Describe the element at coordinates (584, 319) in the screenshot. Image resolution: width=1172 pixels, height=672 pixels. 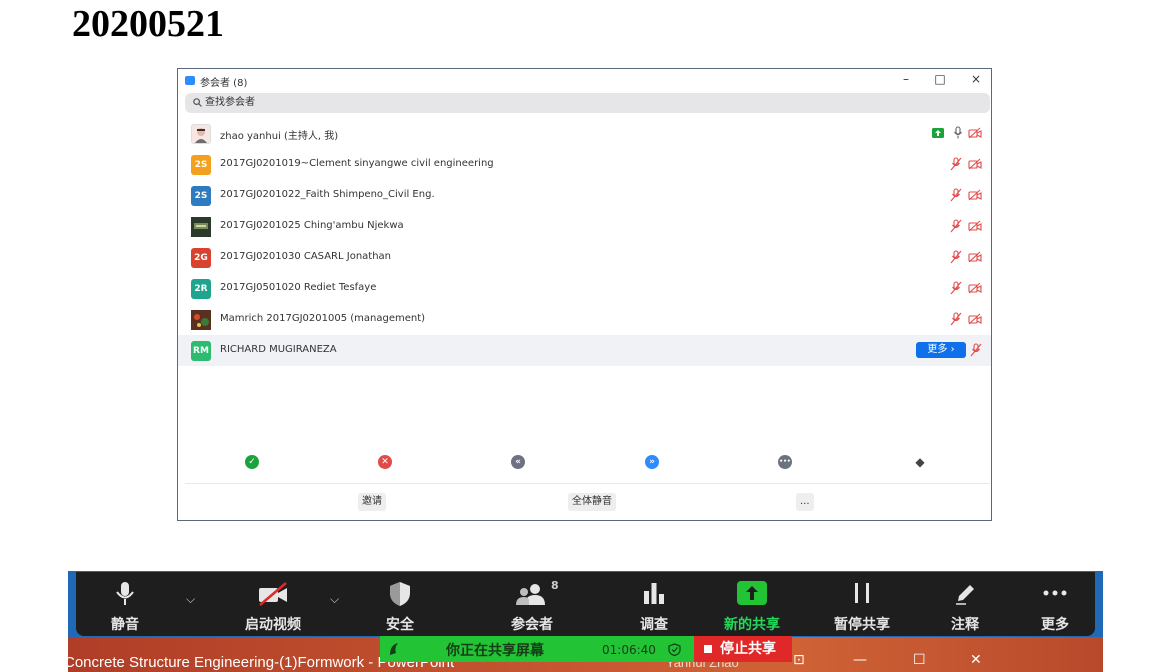
I see `participant-row: Mamrich 2017GJ0201005 (management)` at that location.